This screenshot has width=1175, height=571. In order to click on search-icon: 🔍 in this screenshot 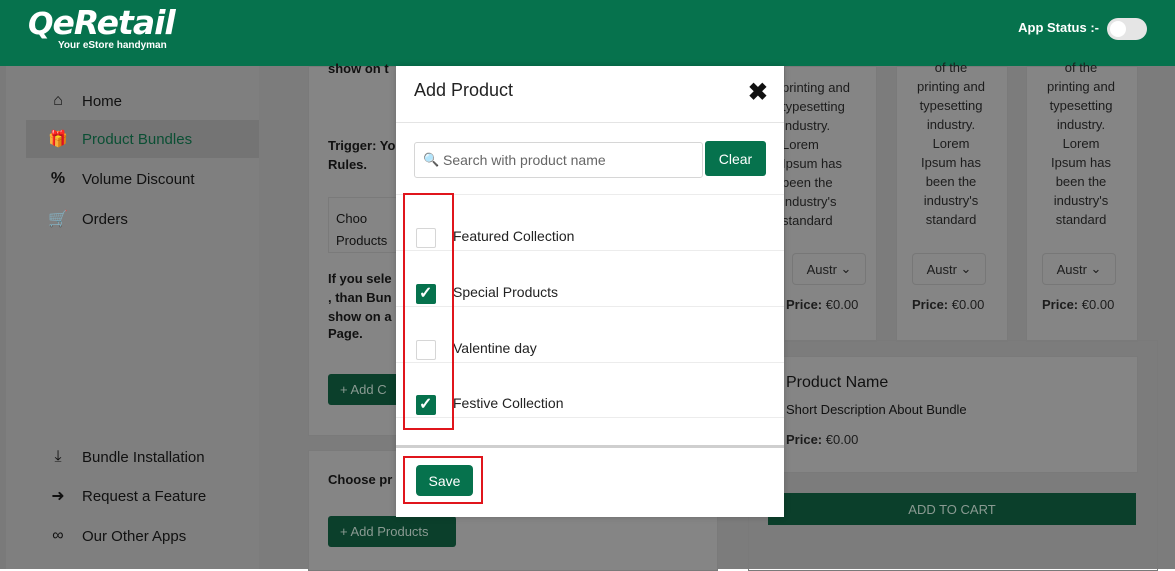, I will do `click(431, 159)`.